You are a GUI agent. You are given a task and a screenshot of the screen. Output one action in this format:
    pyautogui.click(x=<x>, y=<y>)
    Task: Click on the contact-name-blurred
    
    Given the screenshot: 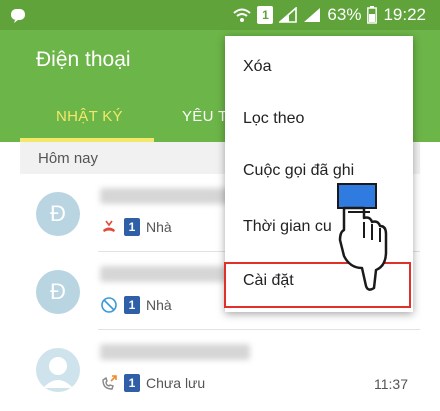 What is the action you would take?
    pyautogui.click(x=175, y=352)
    